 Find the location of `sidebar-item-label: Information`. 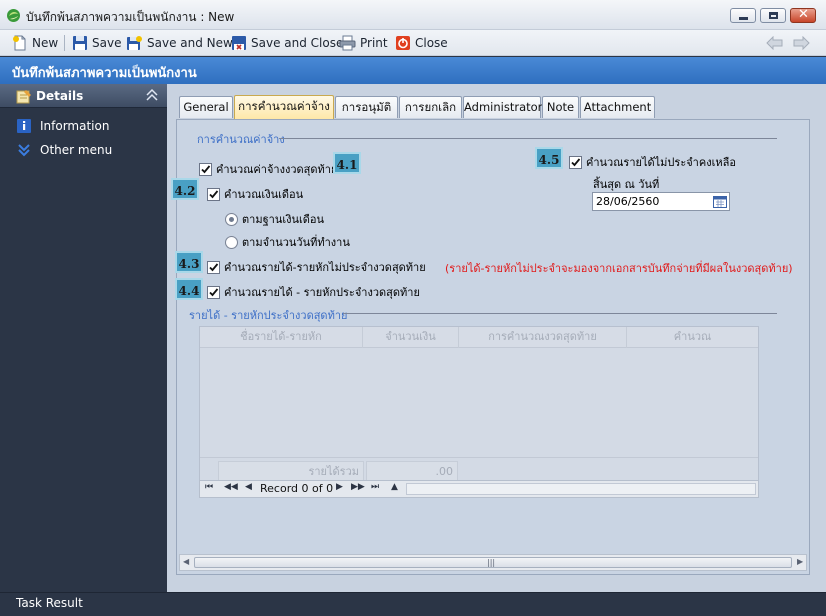

sidebar-item-label: Information is located at coordinates (75, 126).